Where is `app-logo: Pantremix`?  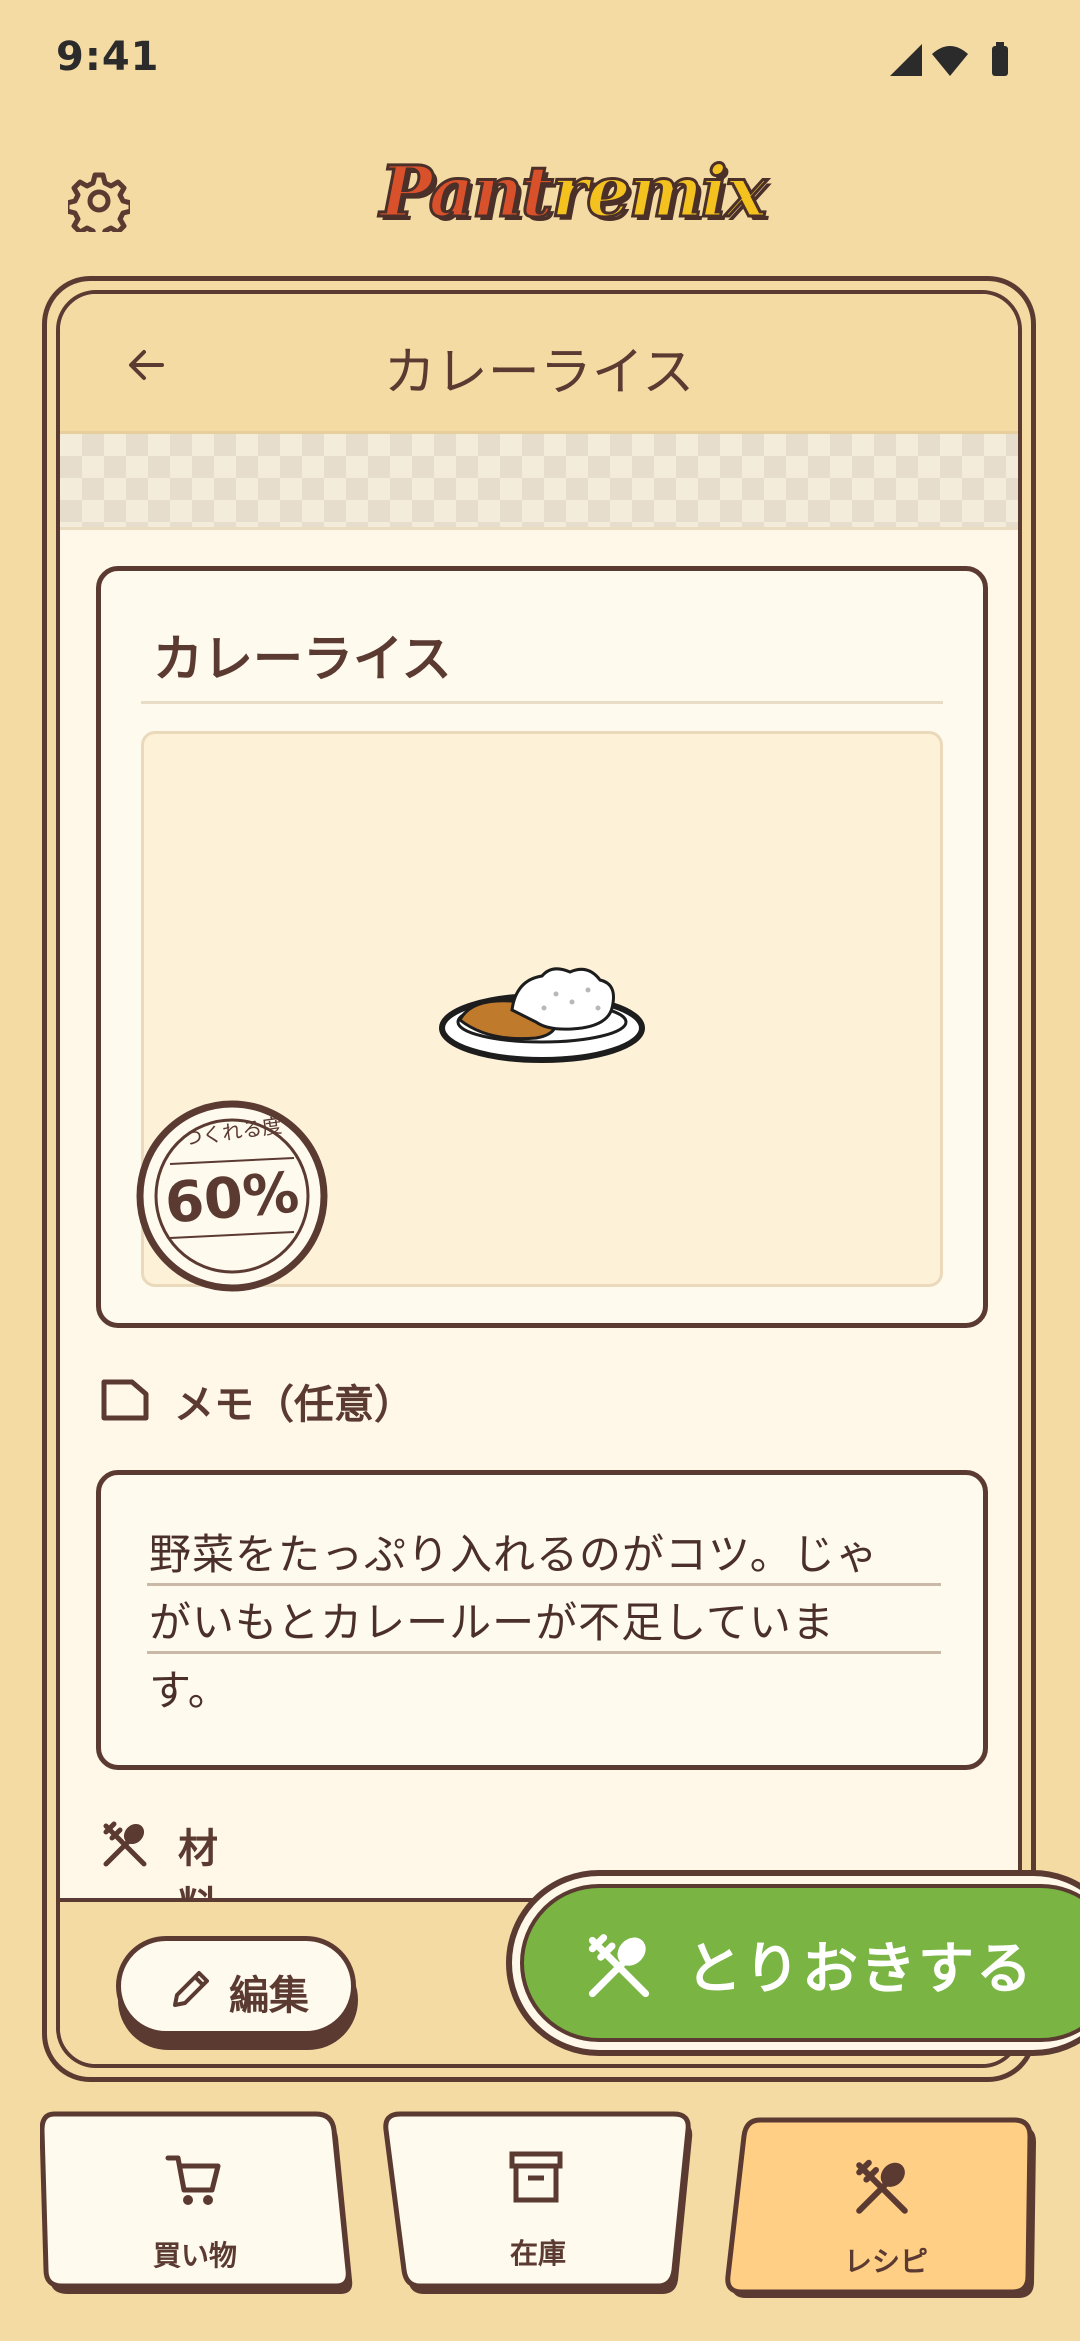 app-logo: Pantremix is located at coordinates (573, 194).